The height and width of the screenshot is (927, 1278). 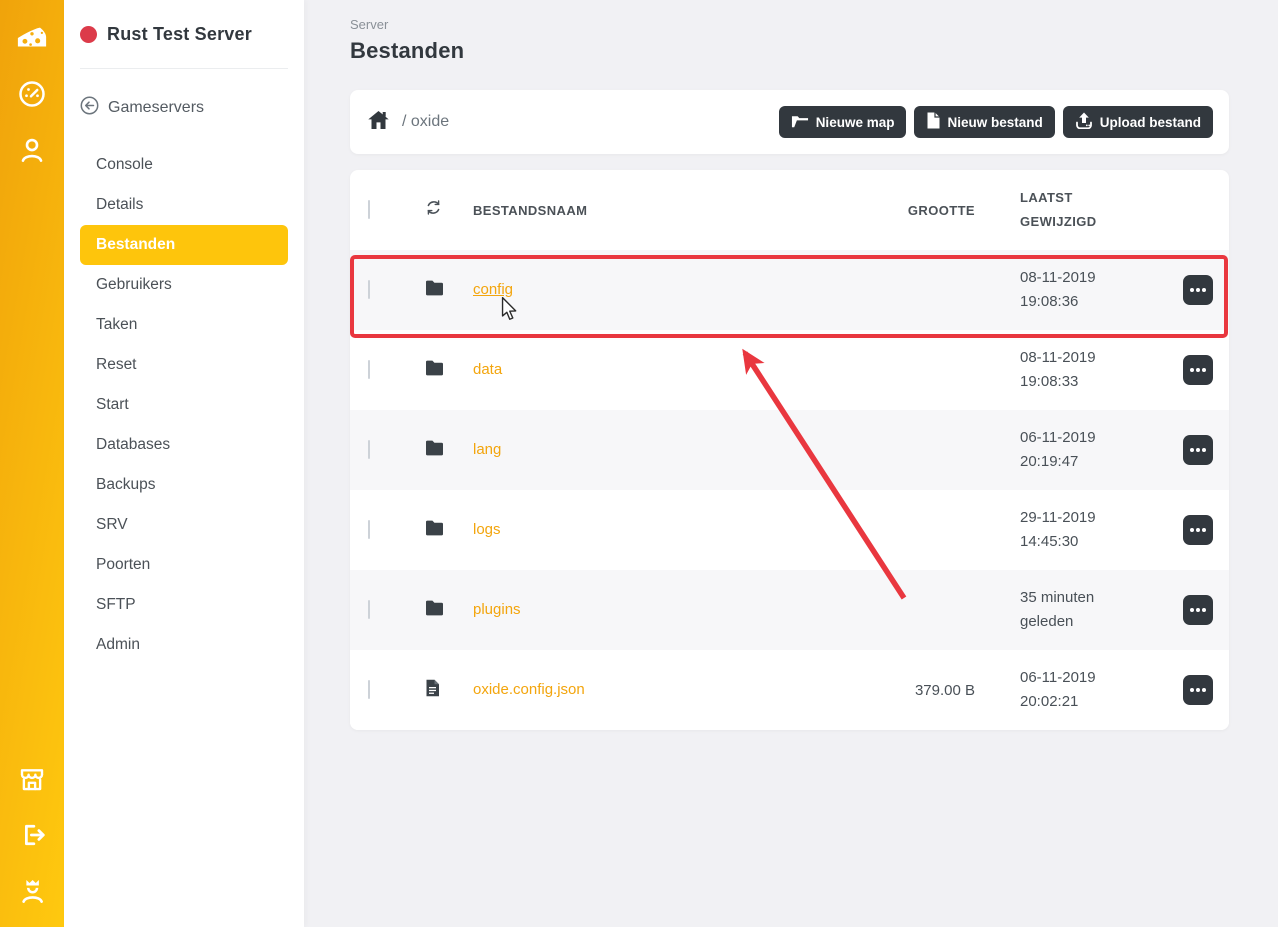 I want to click on table-row-plugins: plugins 35 minuten geleden, so click(x=789, y=610).